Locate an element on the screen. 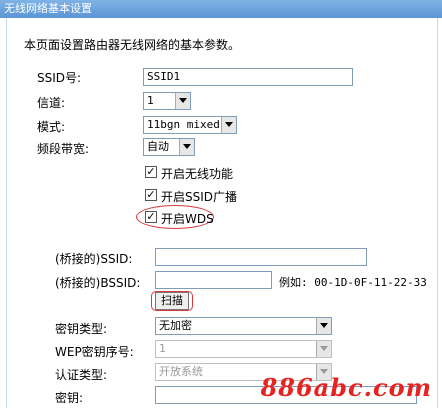  bridge-bssid-input is located at coordinates (213, 280).